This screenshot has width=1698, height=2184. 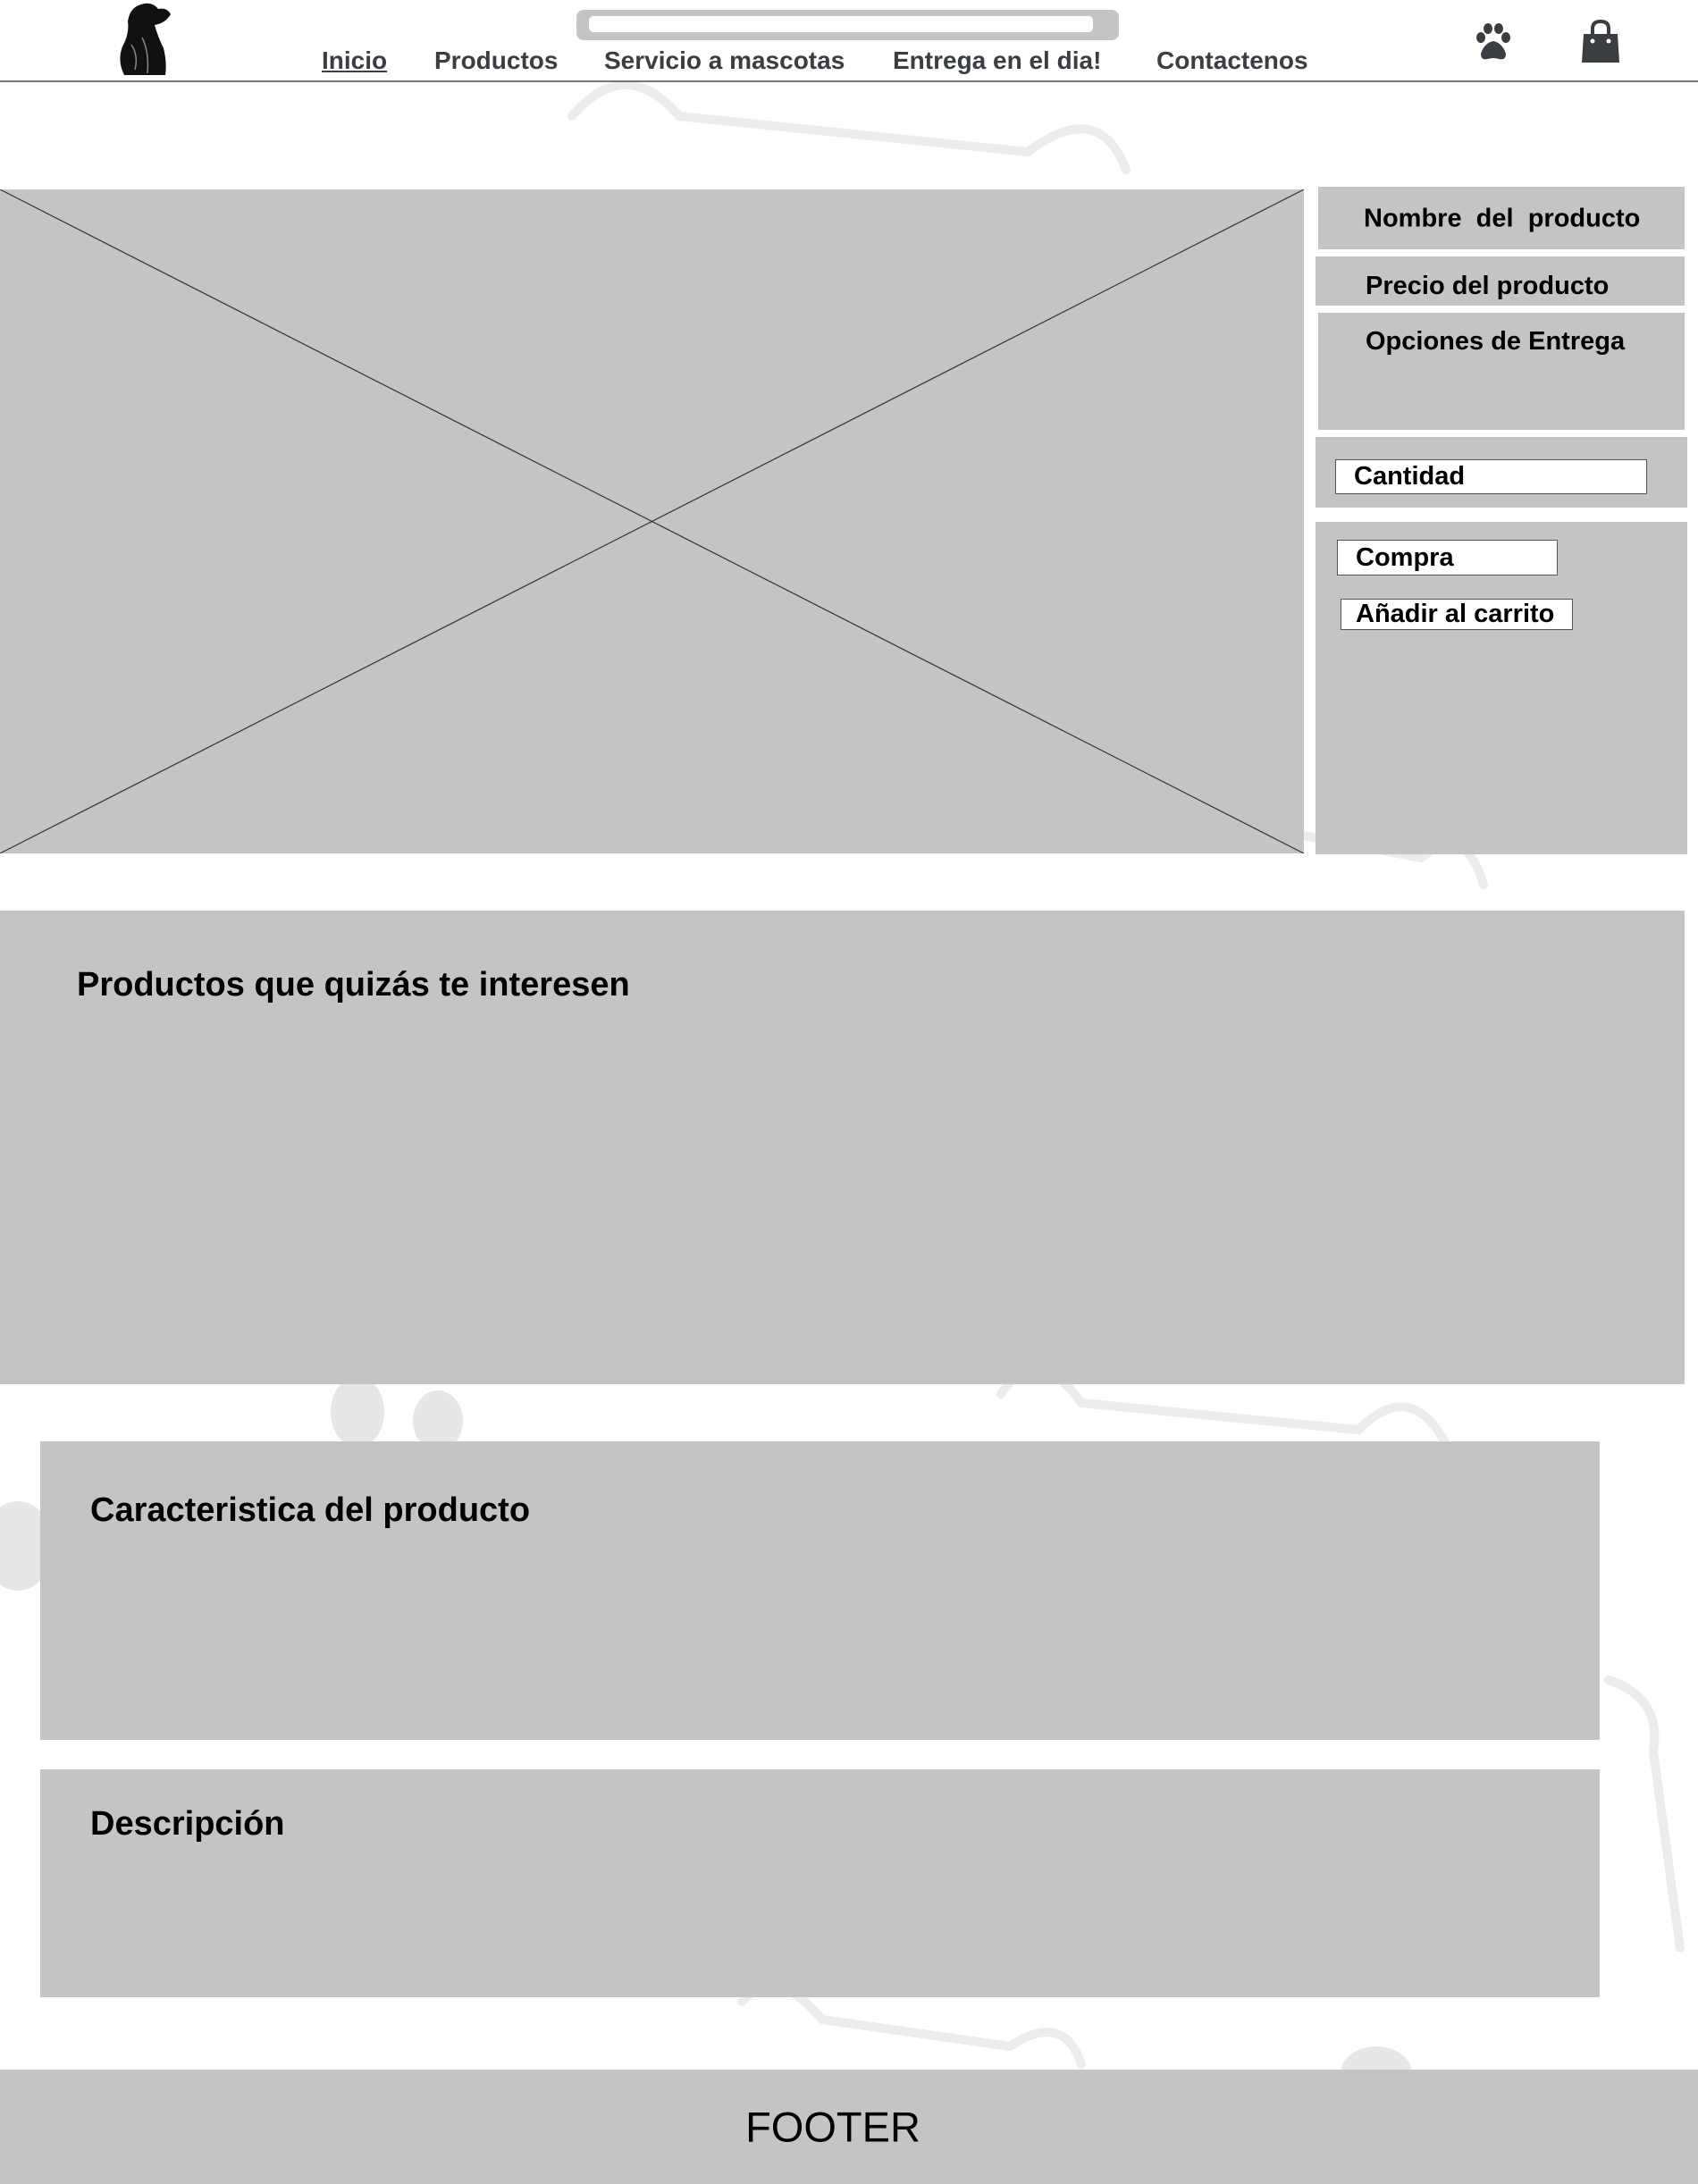 I want to click on search-bar, so click(x=847, y=25).